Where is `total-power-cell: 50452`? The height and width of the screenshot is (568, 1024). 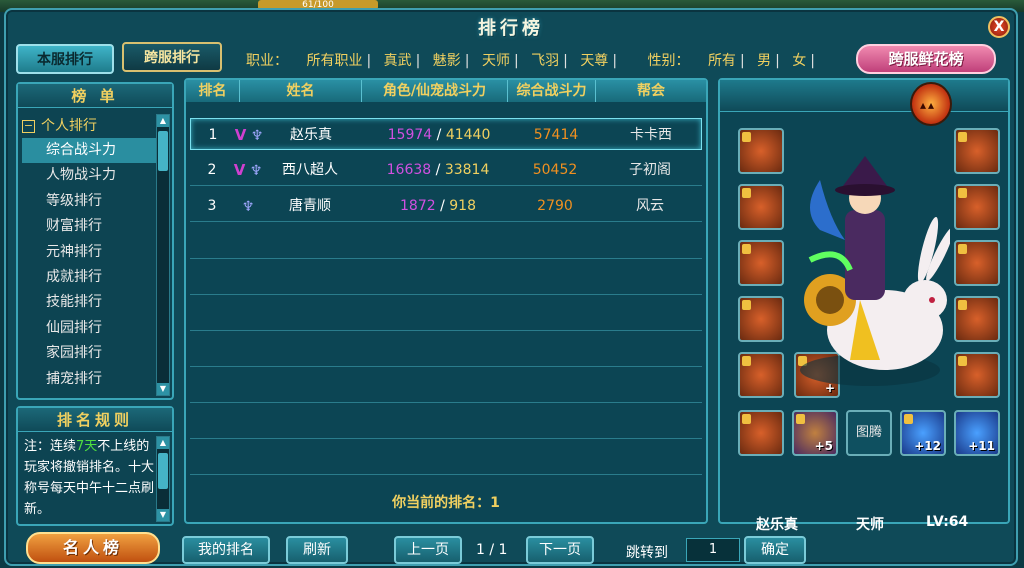 total-power-cell: 50452 is located at coordinates (555, 170).